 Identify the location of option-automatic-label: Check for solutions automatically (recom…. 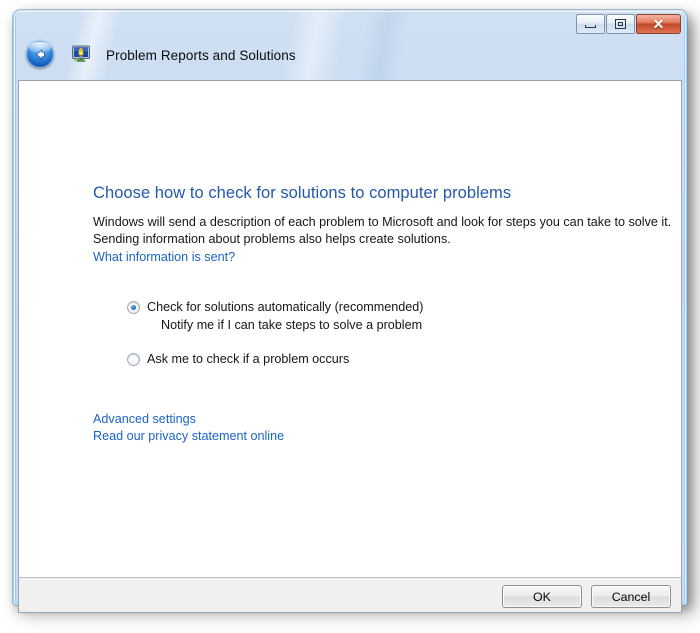
(285, 307).